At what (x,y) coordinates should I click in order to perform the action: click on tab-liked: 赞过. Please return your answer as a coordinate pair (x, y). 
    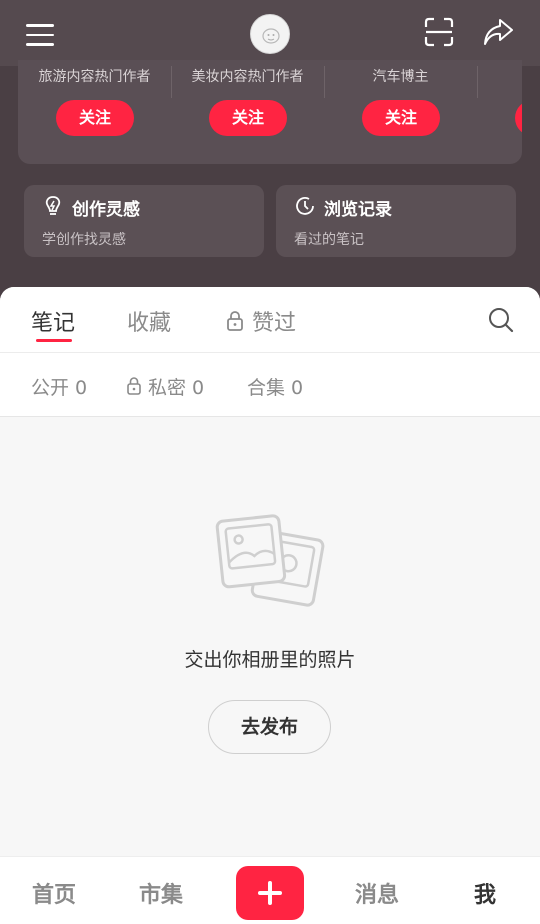
    Looking at the image, I should click on (261, 321).